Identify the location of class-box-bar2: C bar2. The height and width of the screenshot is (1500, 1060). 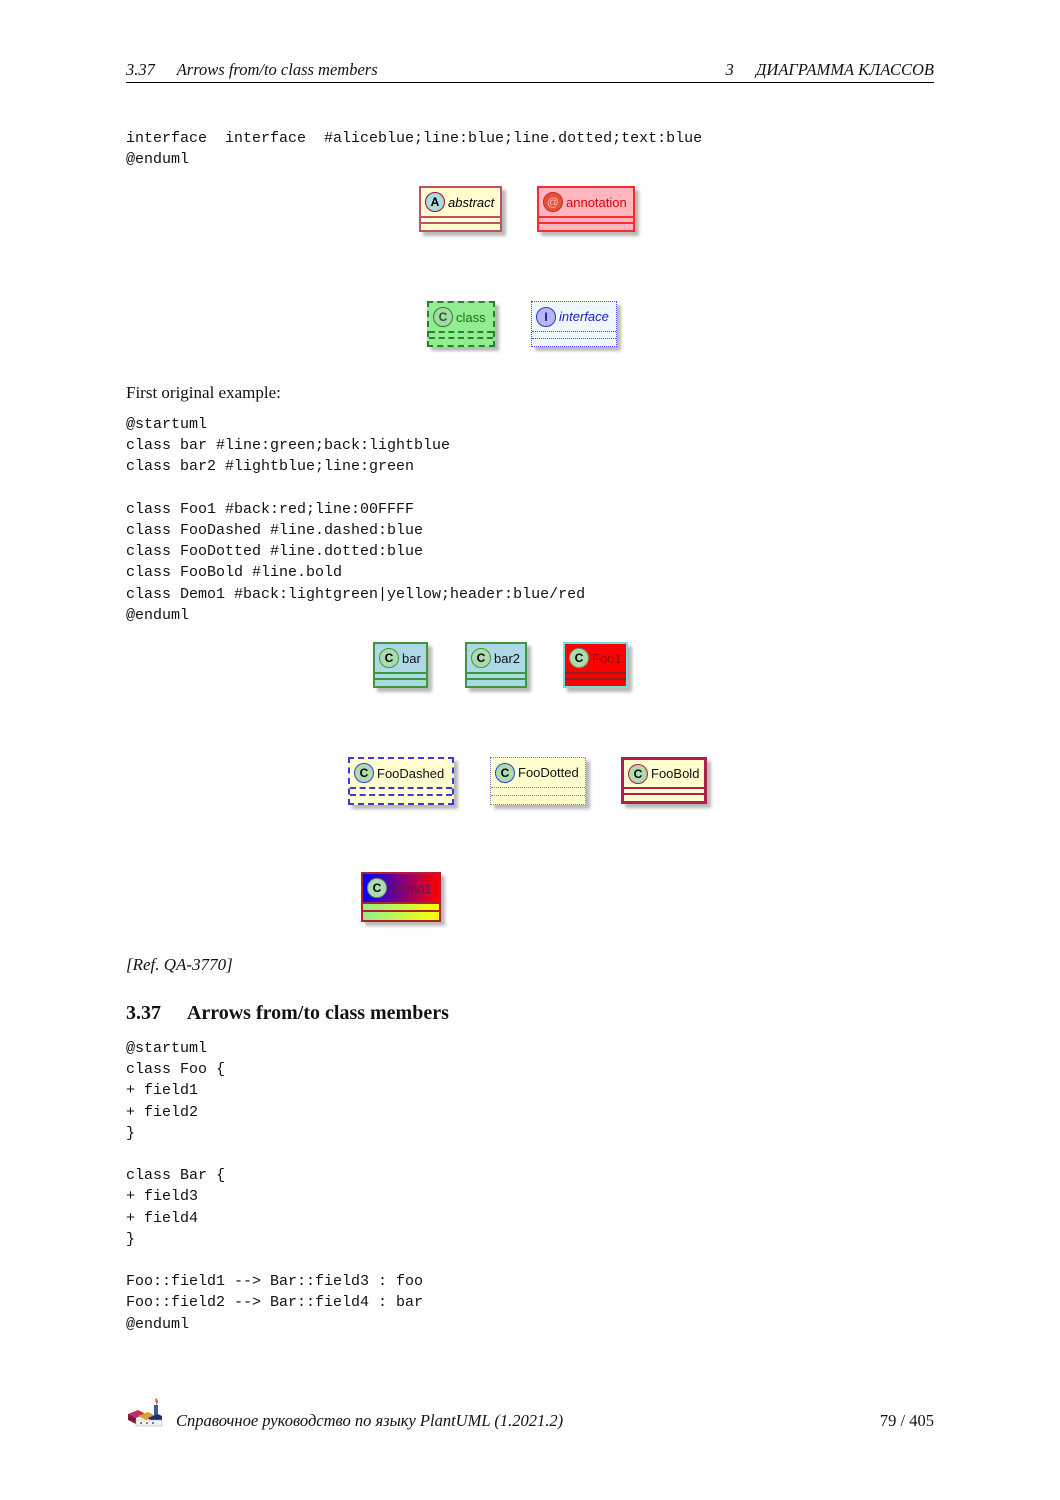
(496, 665).